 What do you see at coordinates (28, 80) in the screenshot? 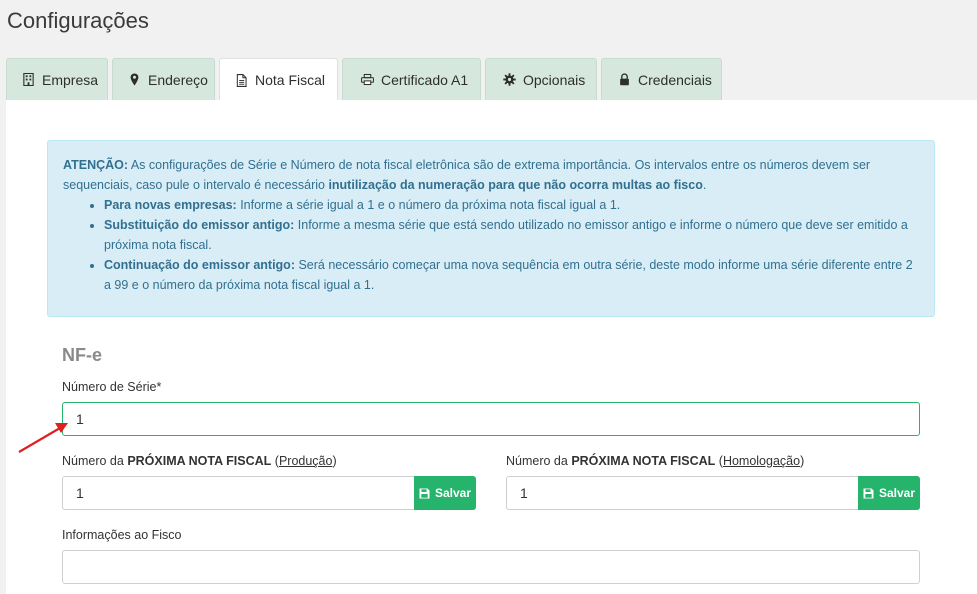
I see `building-icon` at bounding box center [28, 80].